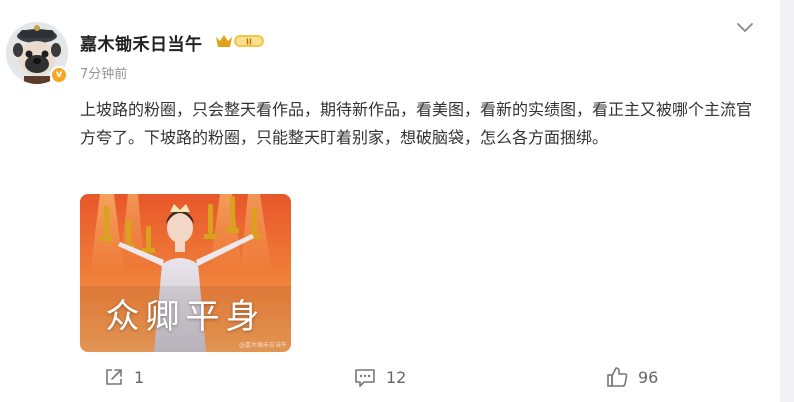 The height and width of the screenshot is (402, 794). What do you see at coordinates (139, 377) in the screenshot?
I see `share-count: 1` at bounding box center [139, 377].